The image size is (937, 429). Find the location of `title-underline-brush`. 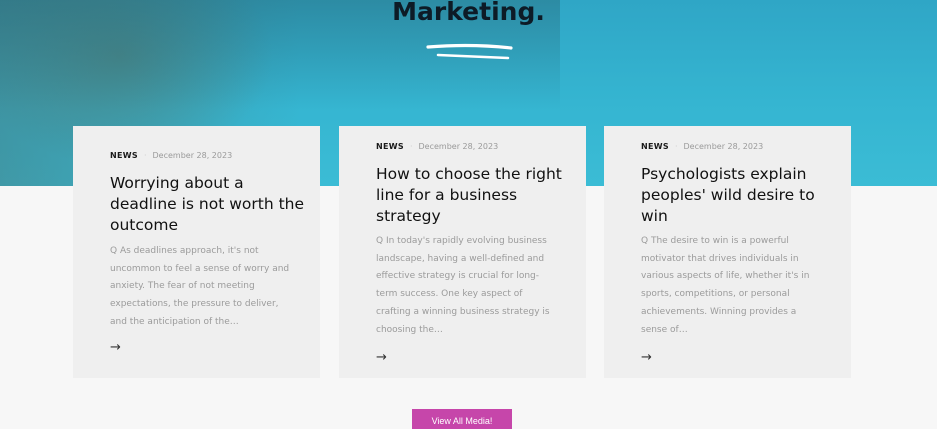

title-underline-brush is located at coordinates (469, 52).